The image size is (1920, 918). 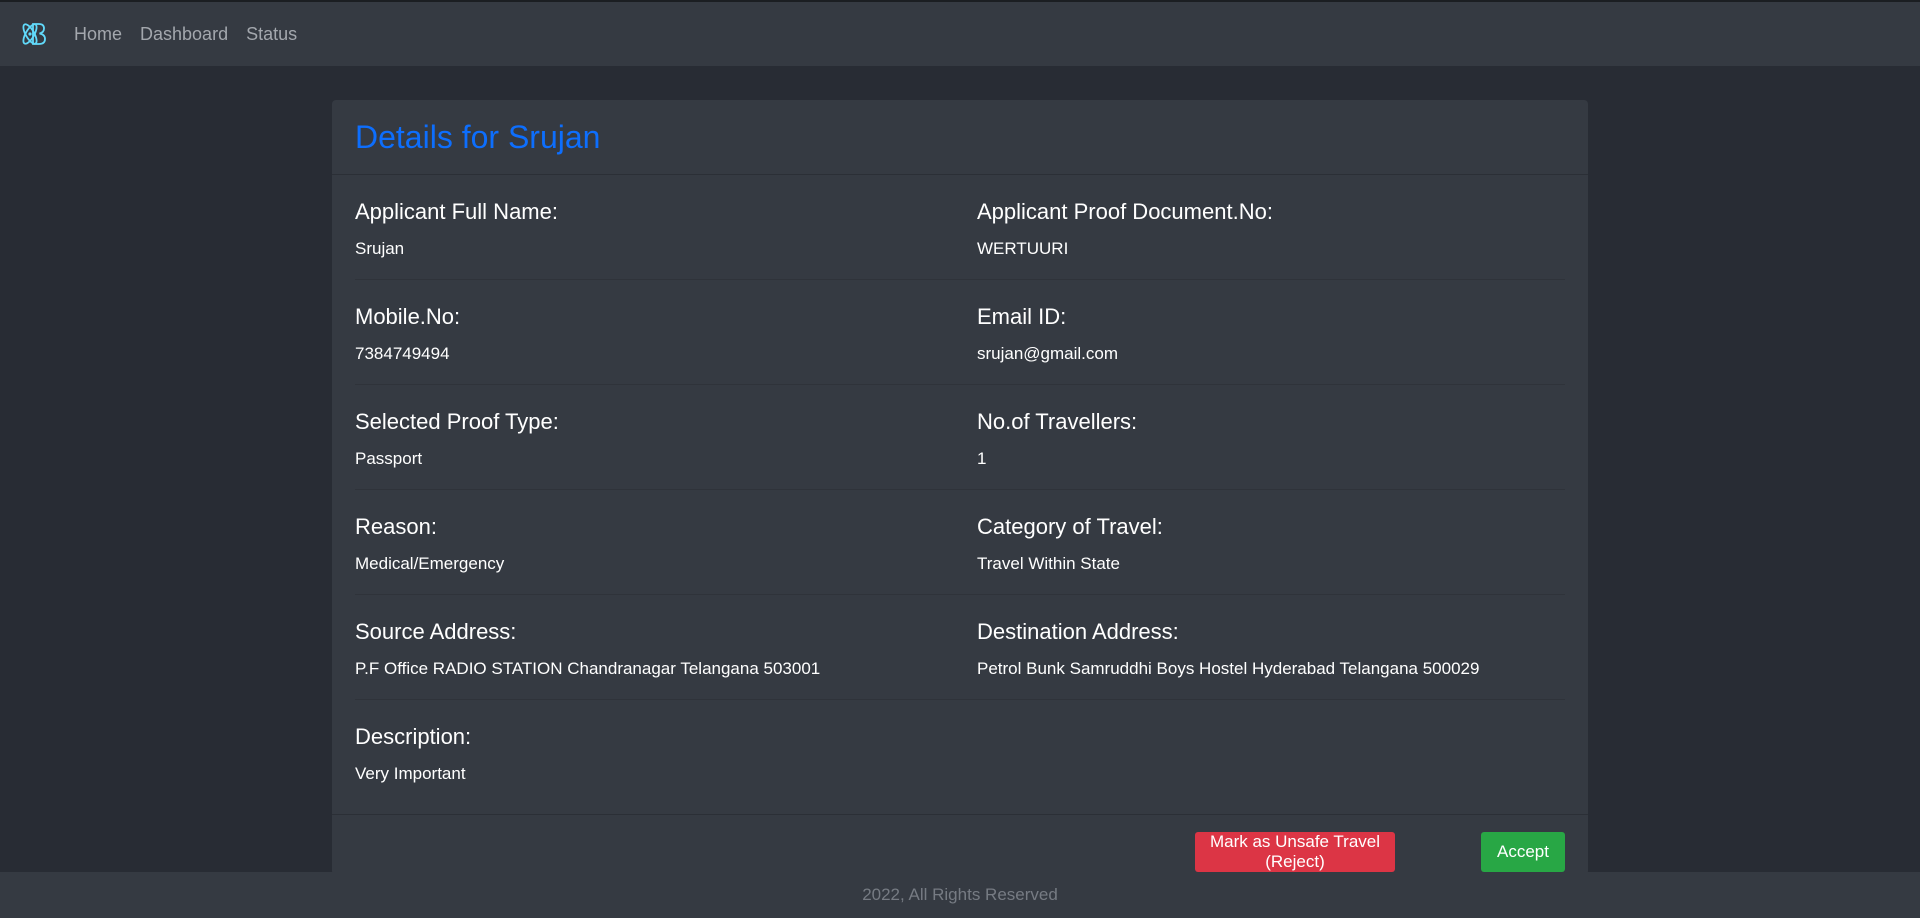 I want to click on card-actions: Mark as Unsafe Travel (Reject) Accept, so click(x=960, y=844).